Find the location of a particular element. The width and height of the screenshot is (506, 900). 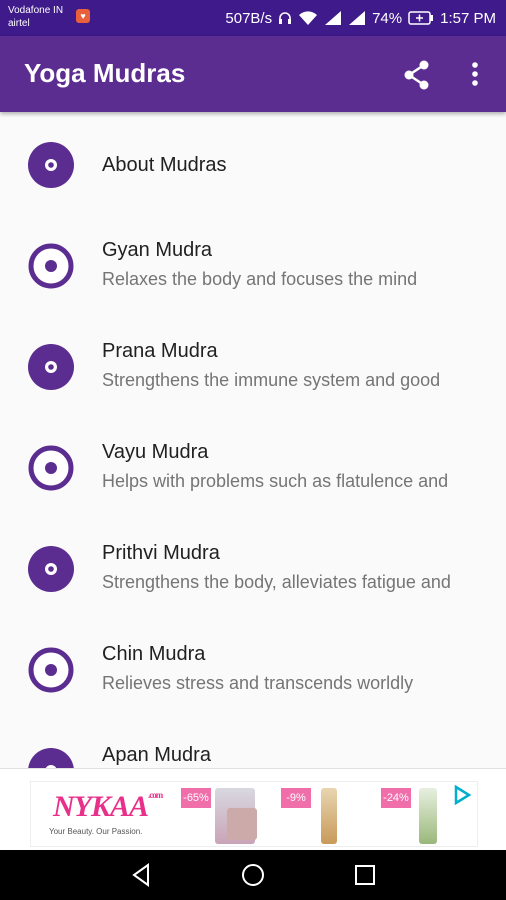

share-button is located at coordinates (417, 75).